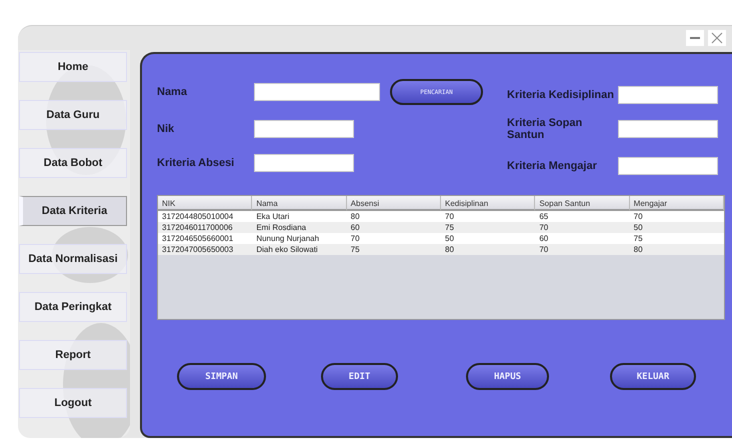  I want to click on sidebar-item: Home, so click(73, 67).